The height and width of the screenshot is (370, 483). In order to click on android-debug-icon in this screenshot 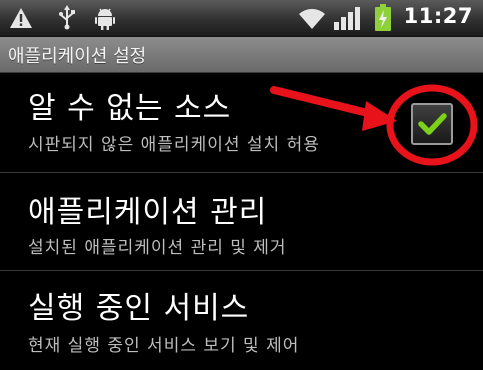, I will do `click(105, 19)`.